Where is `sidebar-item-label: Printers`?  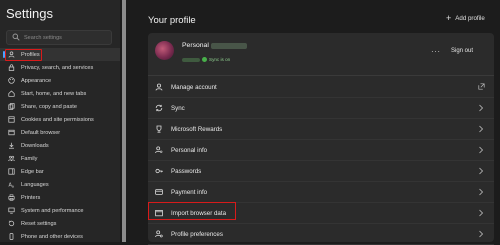 sidebar-item-label: Printers is located at coordinates (31, 197).